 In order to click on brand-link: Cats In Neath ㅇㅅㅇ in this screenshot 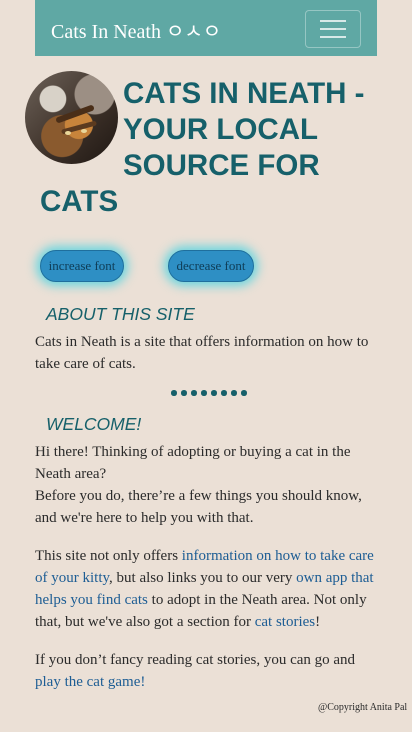, I will do `click(136, 29)`.